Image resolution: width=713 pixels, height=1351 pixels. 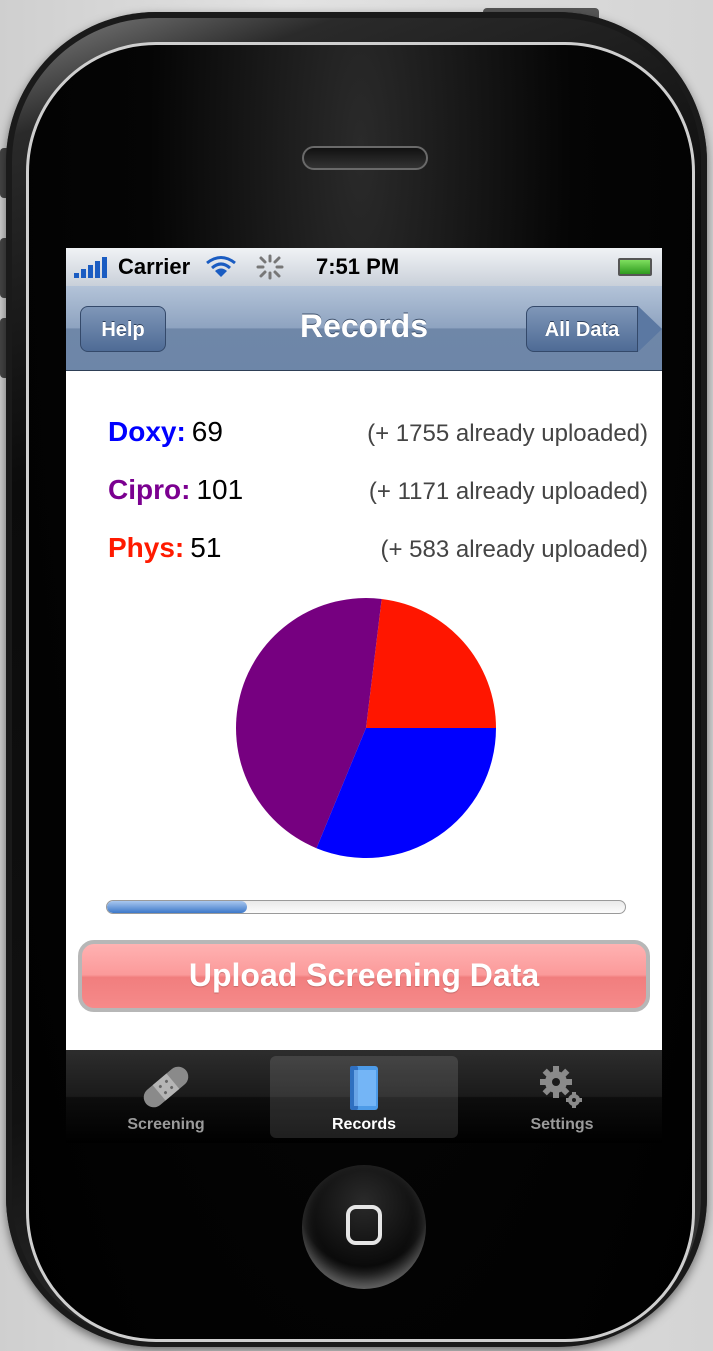 What do you see at coordinates (582, 329) in the screenshot?
I see `all-data-button: All Data` at bounding box center [582, 329].